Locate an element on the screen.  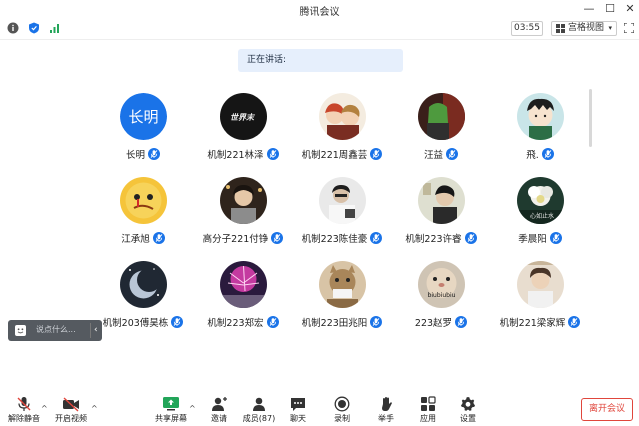
grid-view-icon is located at coordinates (560, 28).